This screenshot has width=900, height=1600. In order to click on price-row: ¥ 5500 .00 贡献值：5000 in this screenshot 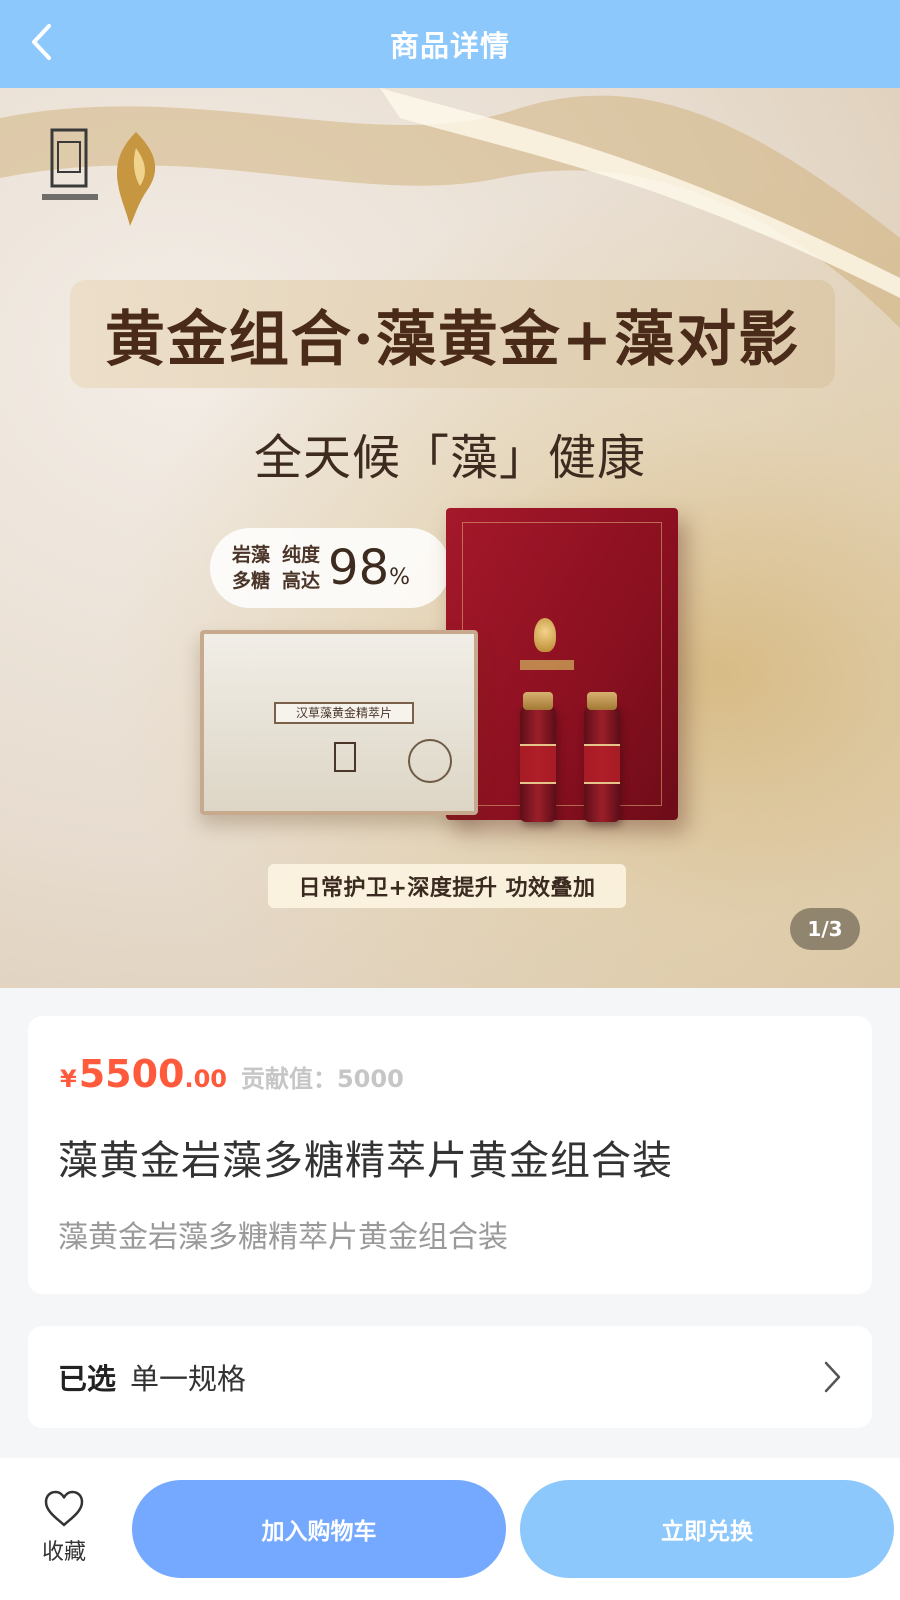, I will do `click(232, 1074)`.